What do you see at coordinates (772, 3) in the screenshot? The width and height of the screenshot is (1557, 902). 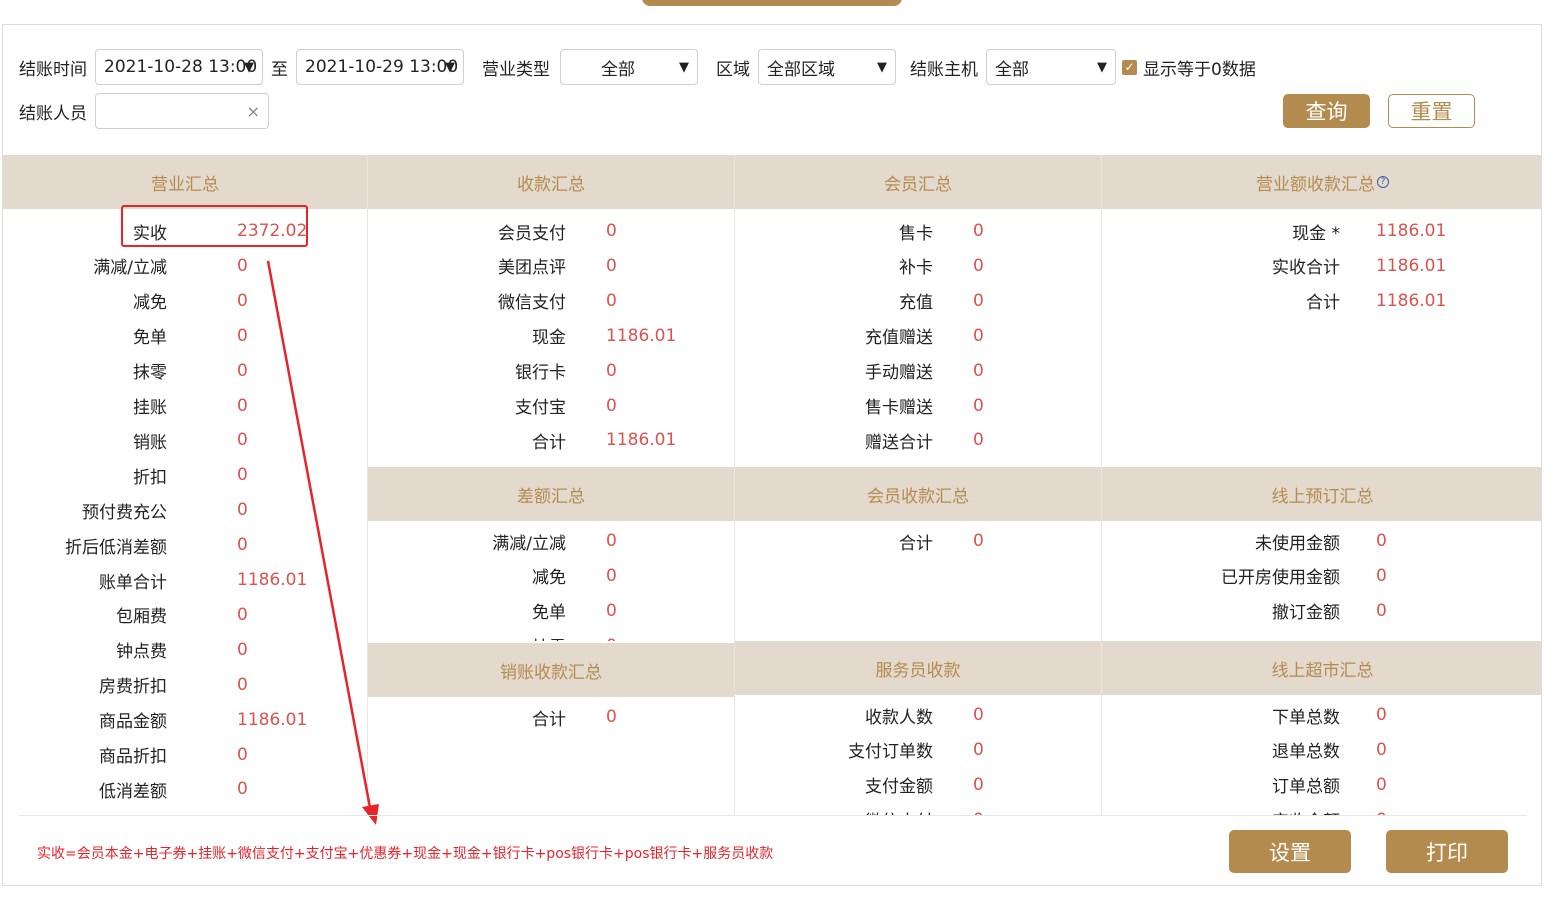 I see `top-tab-indicator` at bounding box center [772, 3].